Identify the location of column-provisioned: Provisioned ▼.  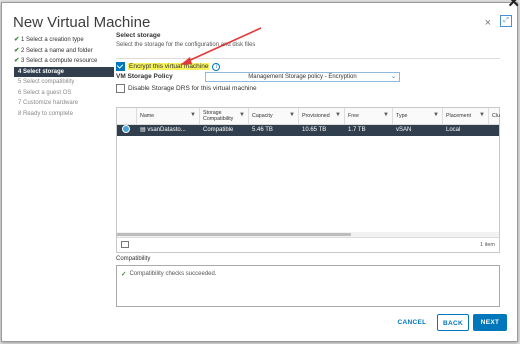
(322, 116).